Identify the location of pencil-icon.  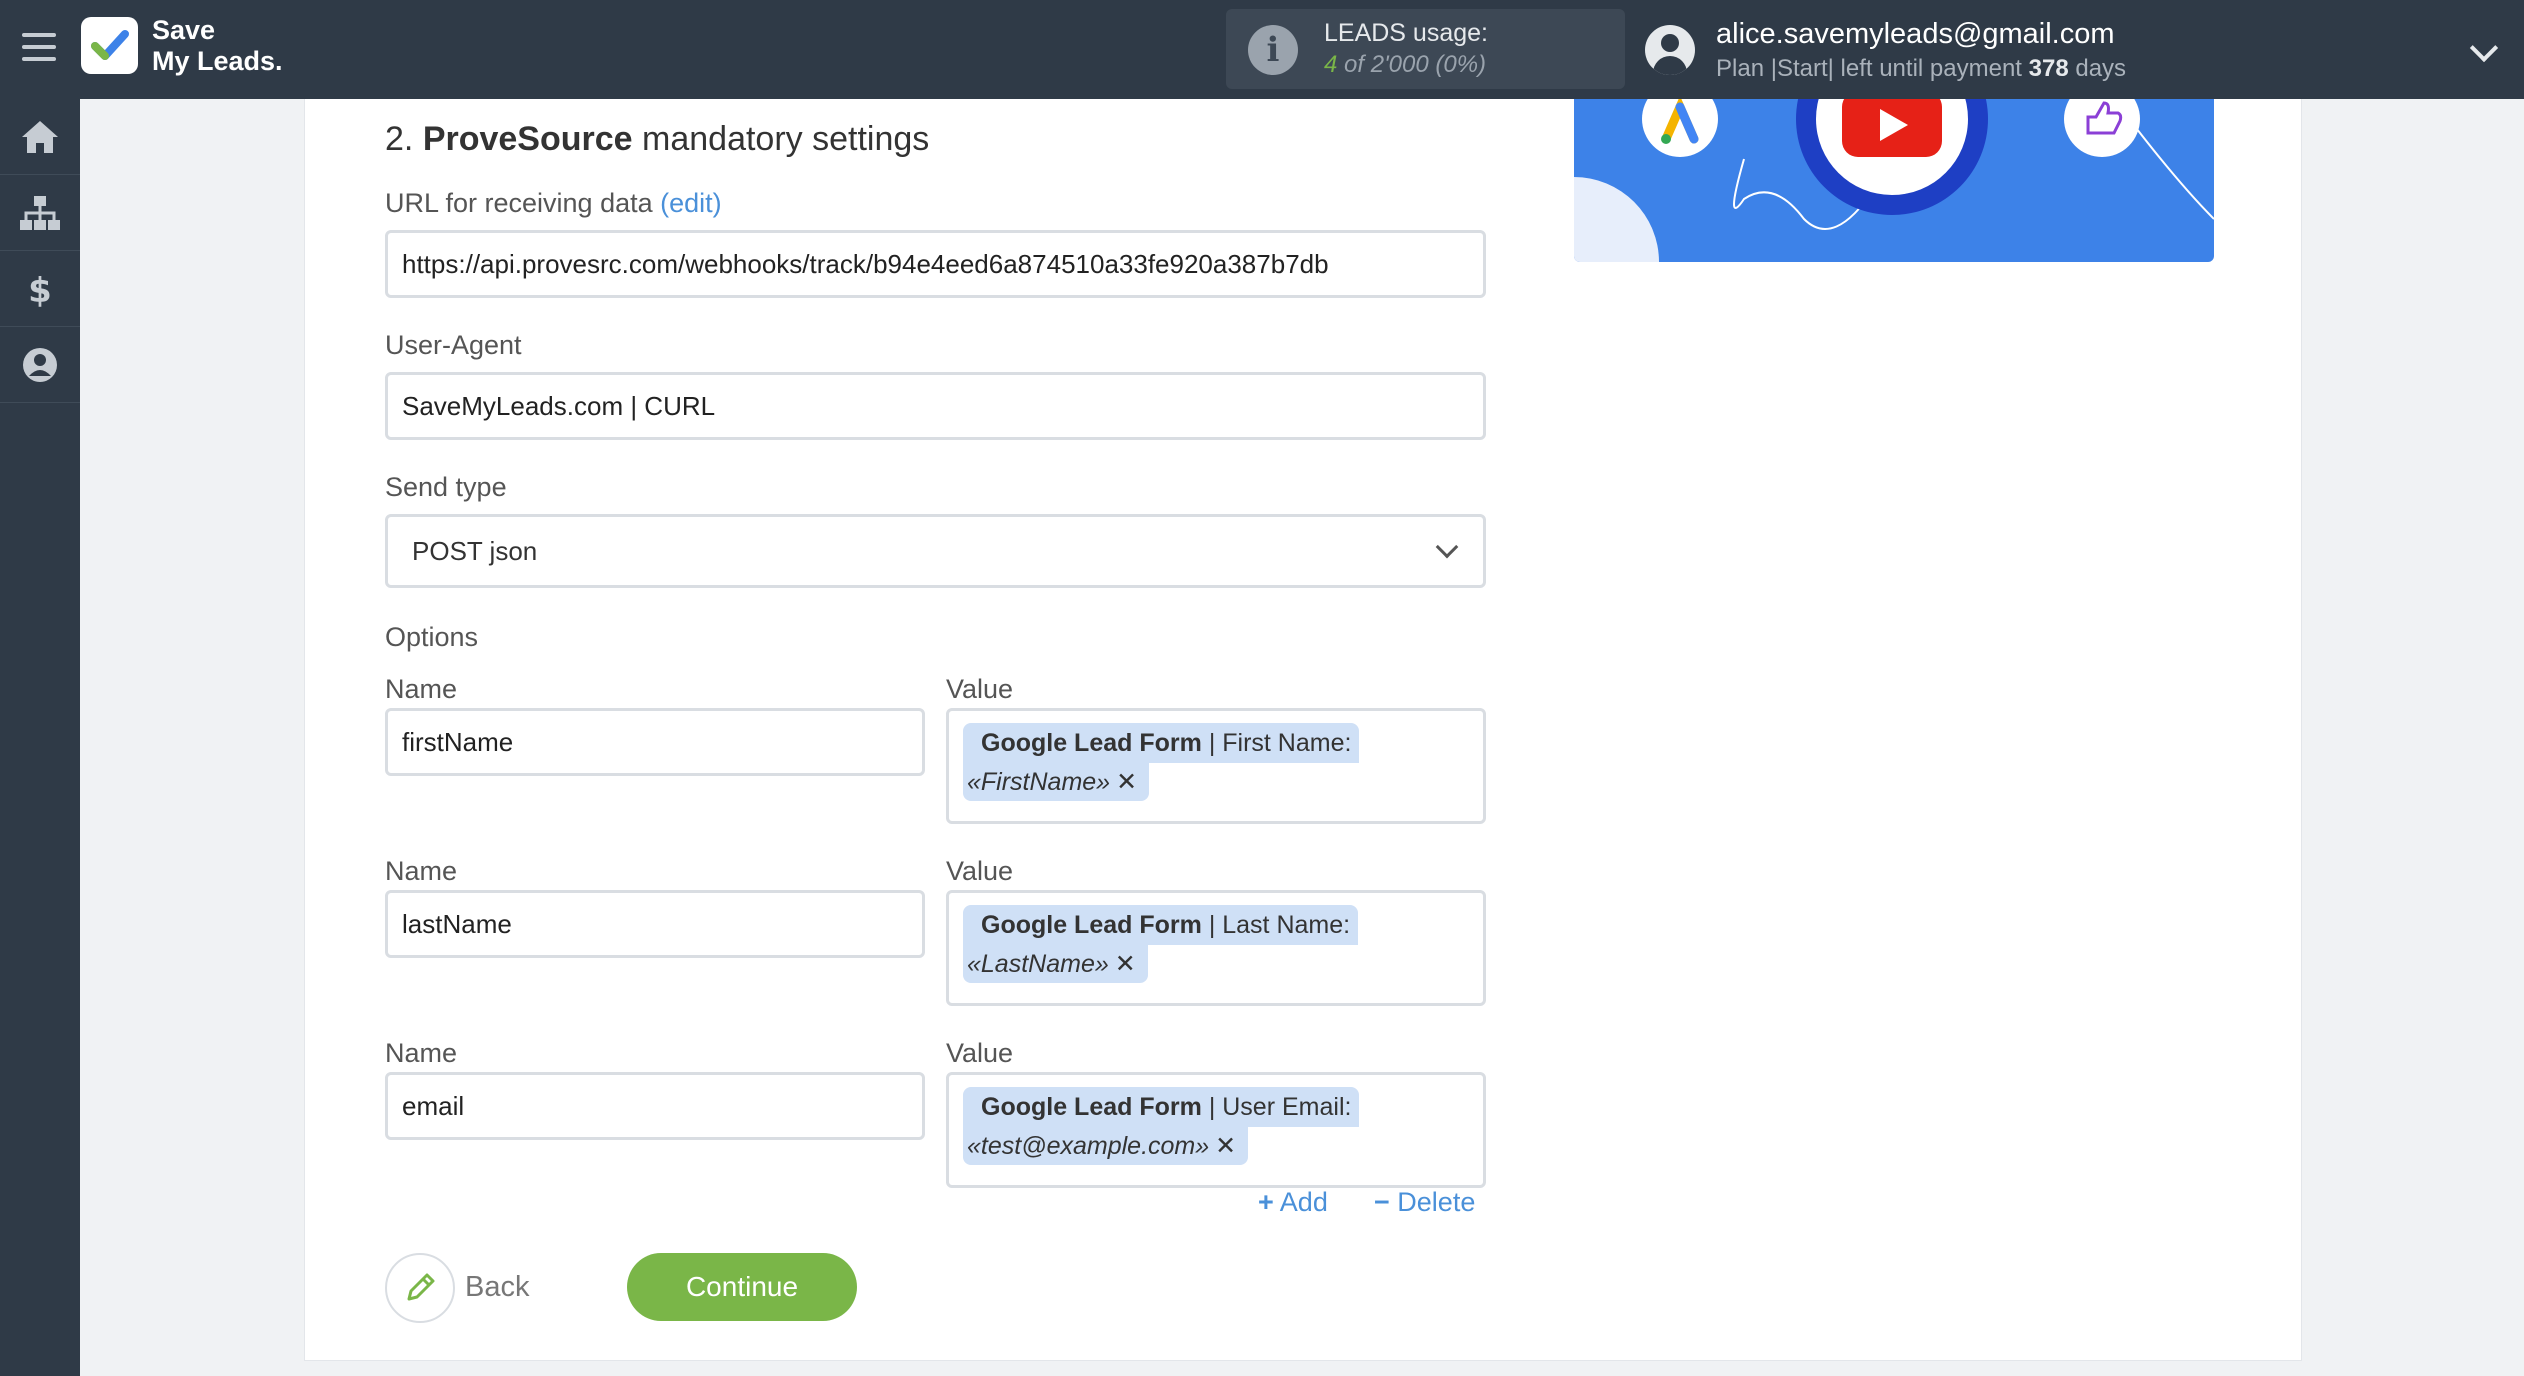
(421, 1287).